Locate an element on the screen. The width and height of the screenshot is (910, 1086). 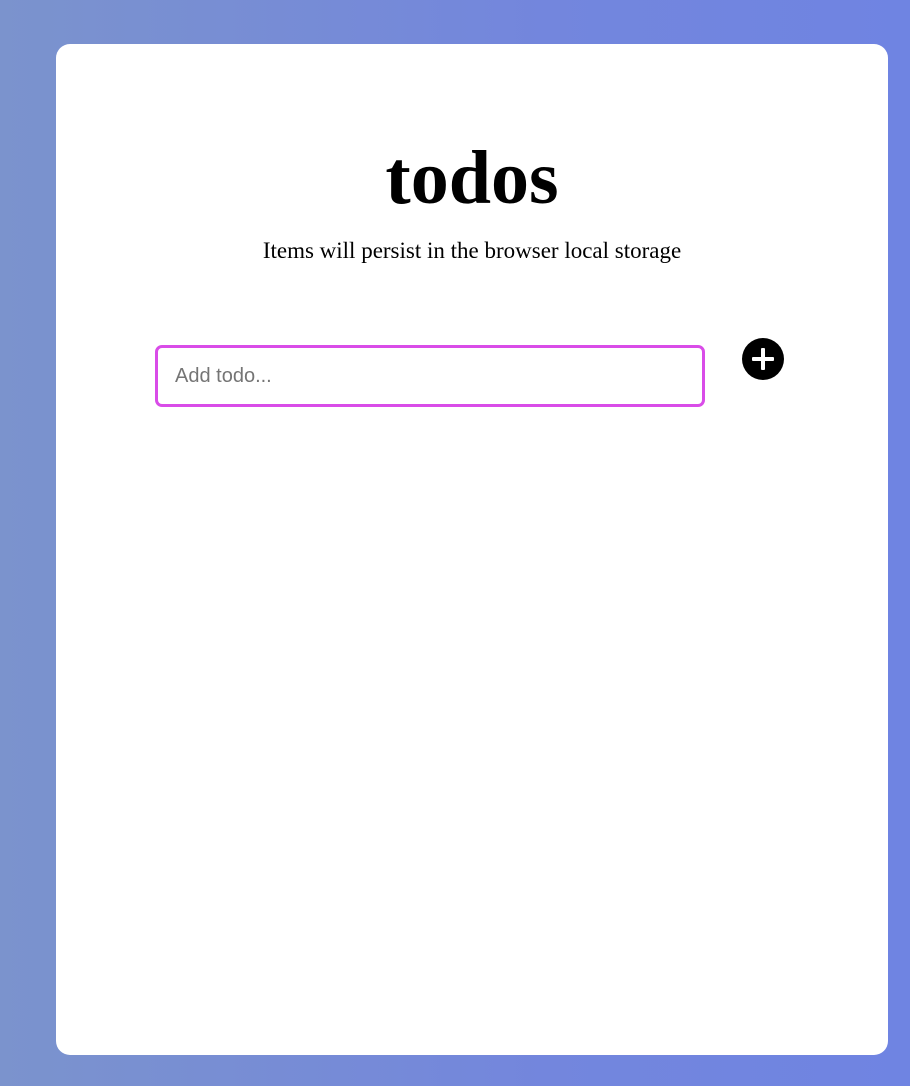
plus-circle-icon is located at coordinates (763, 359).